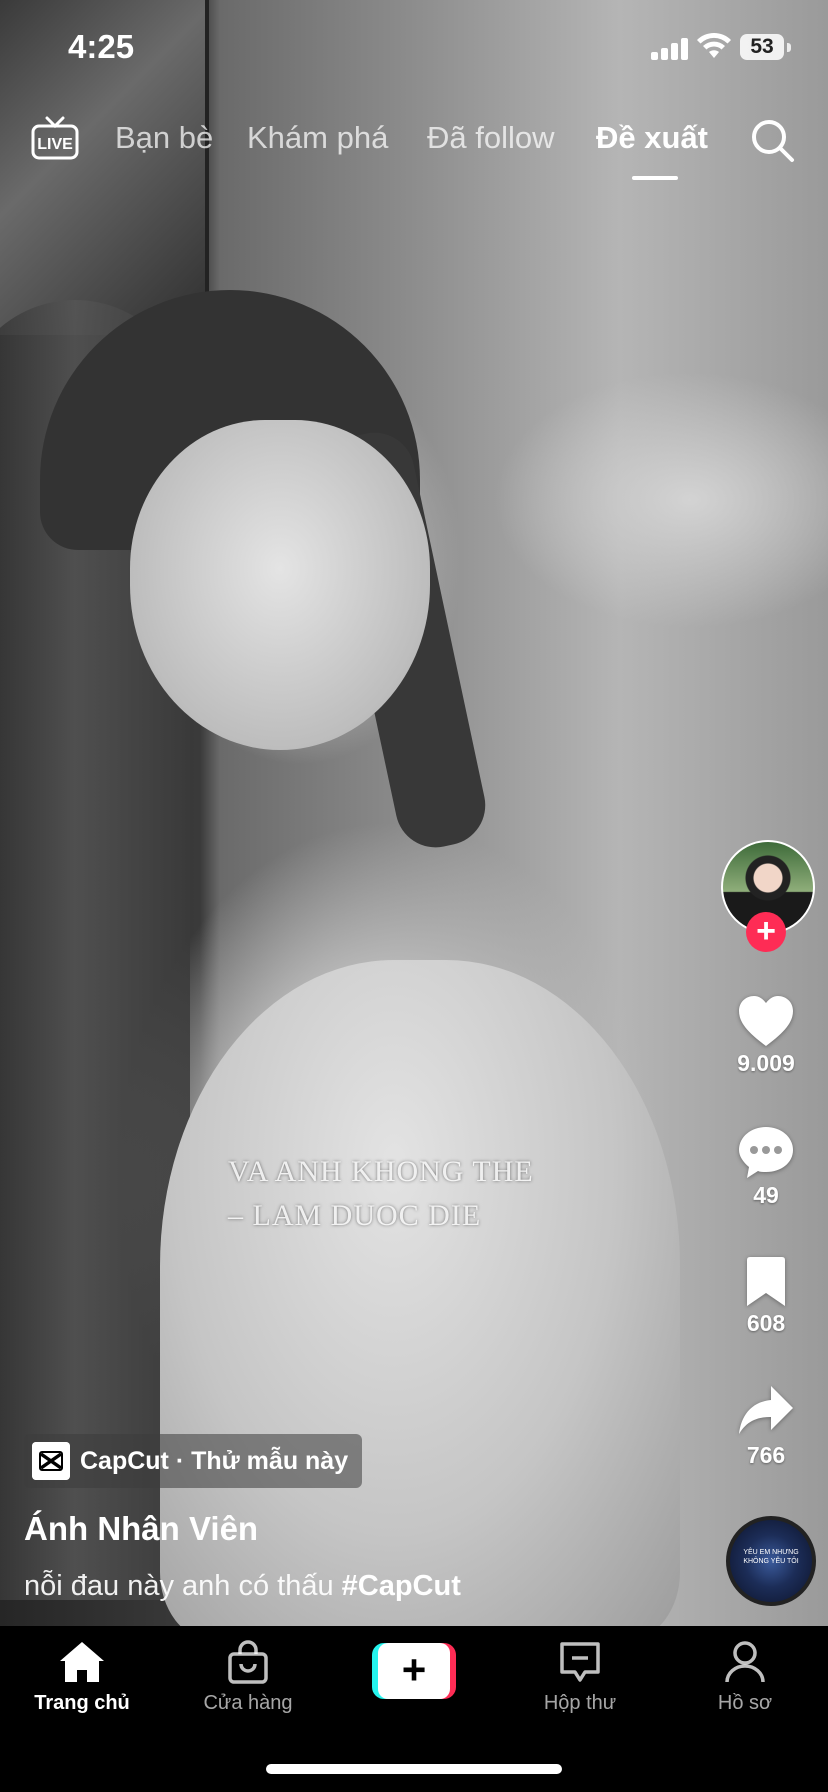 The width and height of the screenshot is (828, 1792). Describe the element at coordinates (82, 1662) in the screenshot. I see `home-icon` at that location.